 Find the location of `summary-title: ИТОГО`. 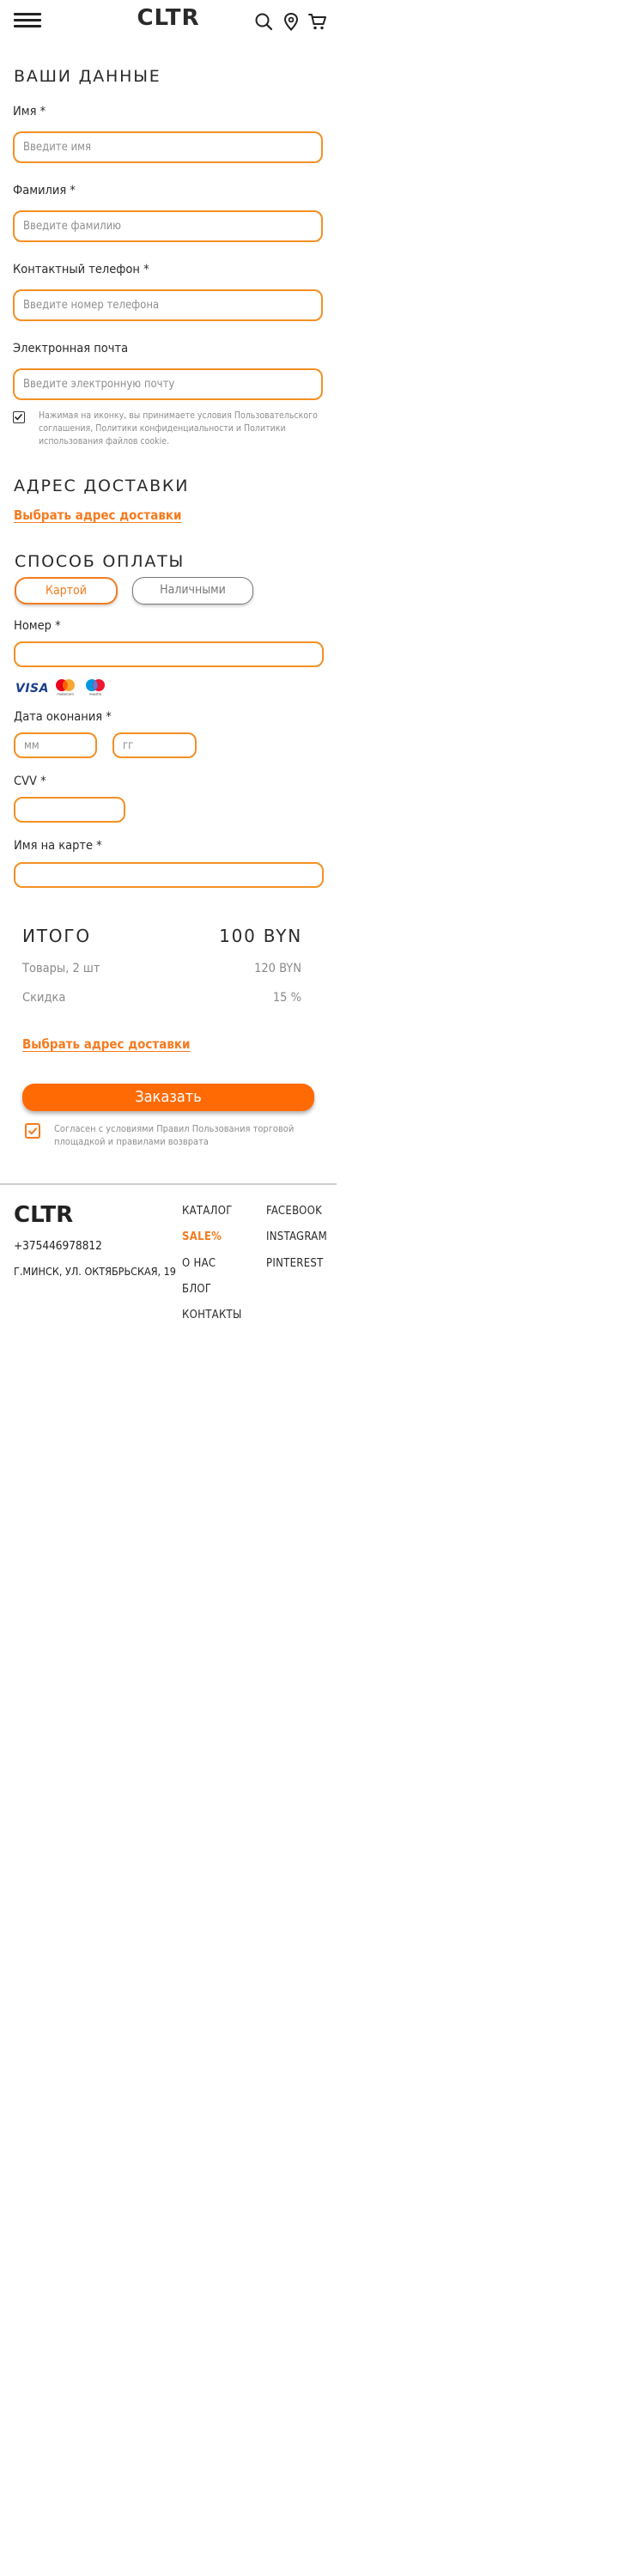

summary-title: ИТОГО is located at coordinates (56, 936).